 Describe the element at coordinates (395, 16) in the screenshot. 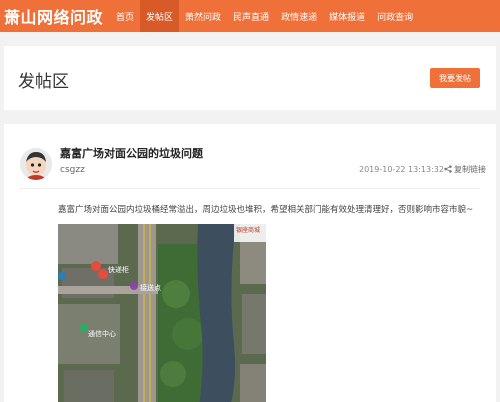

I see `nav-item-query: 问政查询` at that location.